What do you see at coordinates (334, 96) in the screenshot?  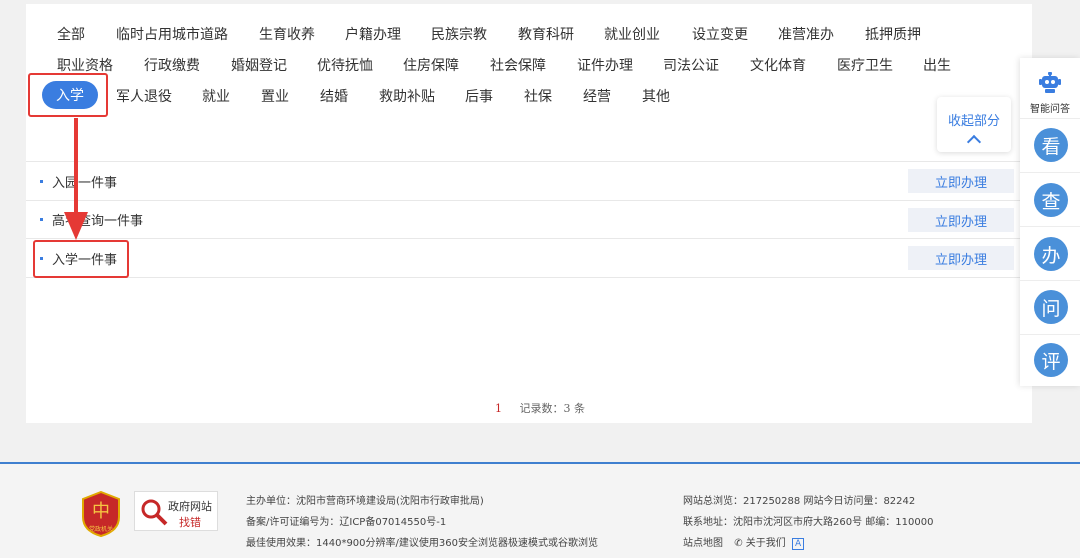 I see `category-tab: 结婚` at bounding box center [334, 96].